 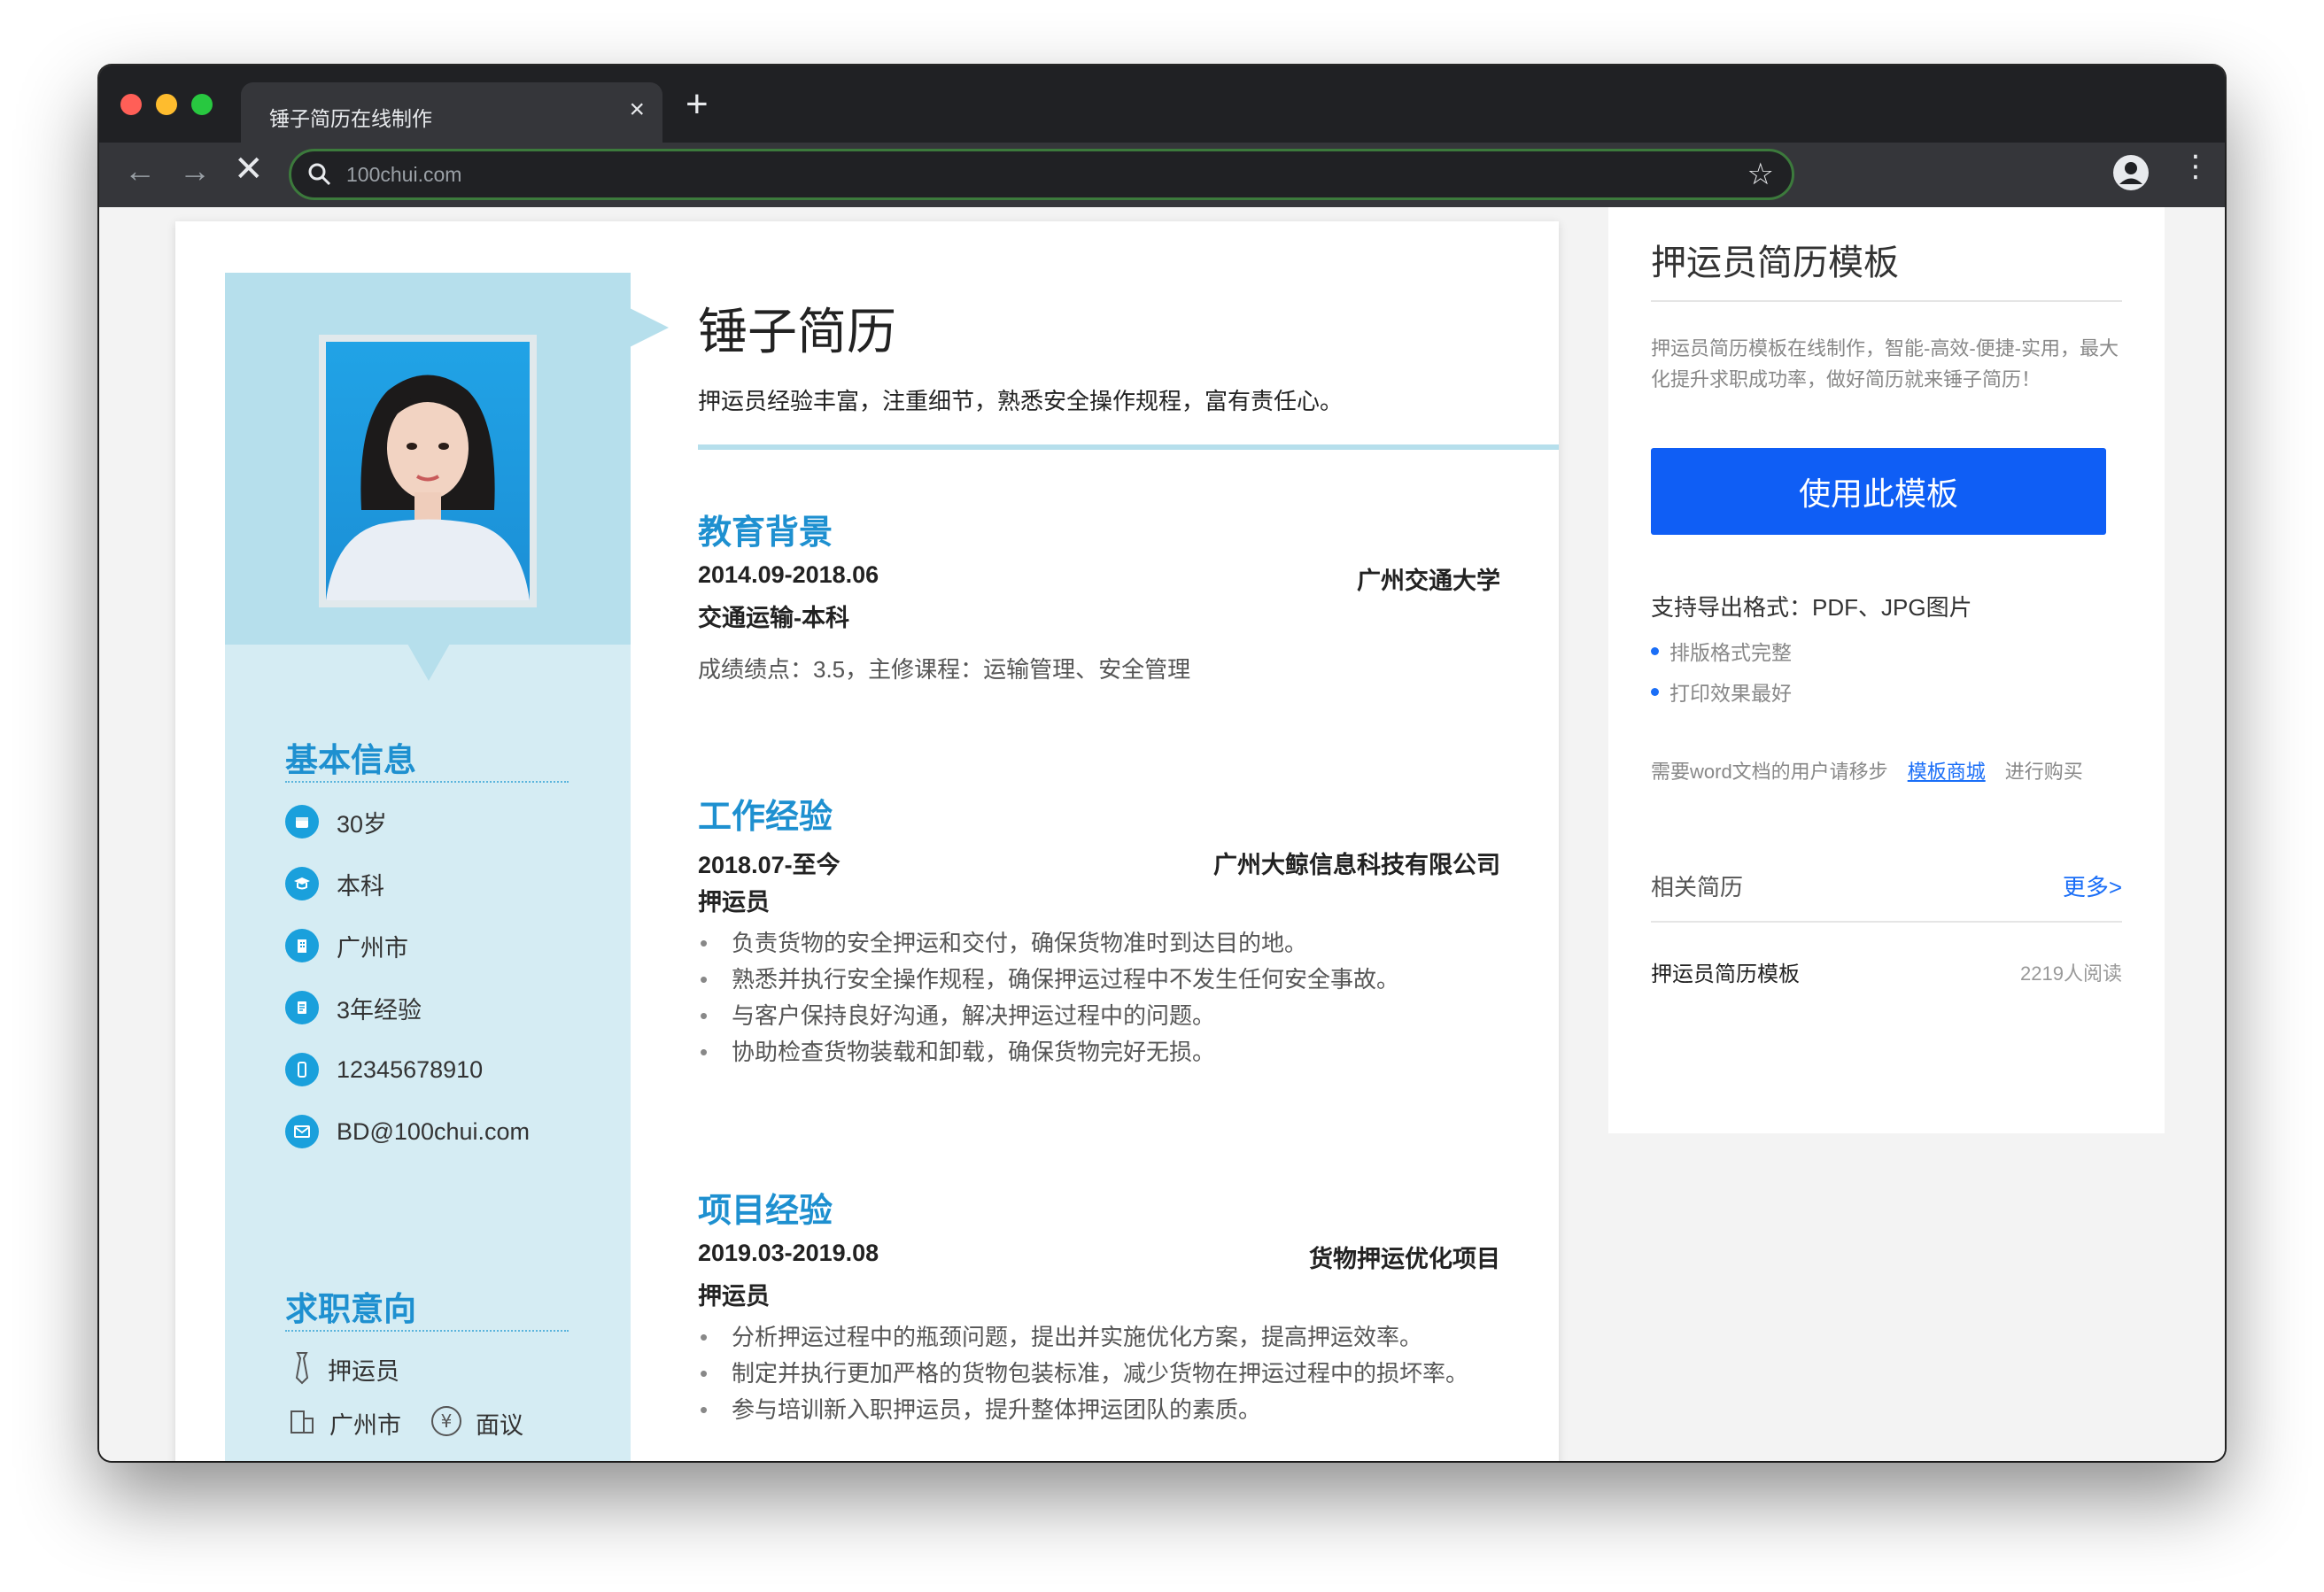 What do you see at coordinates (427, 782) in the screenshot?
I see `basic-info-rule` at bounding box center [427, 782].